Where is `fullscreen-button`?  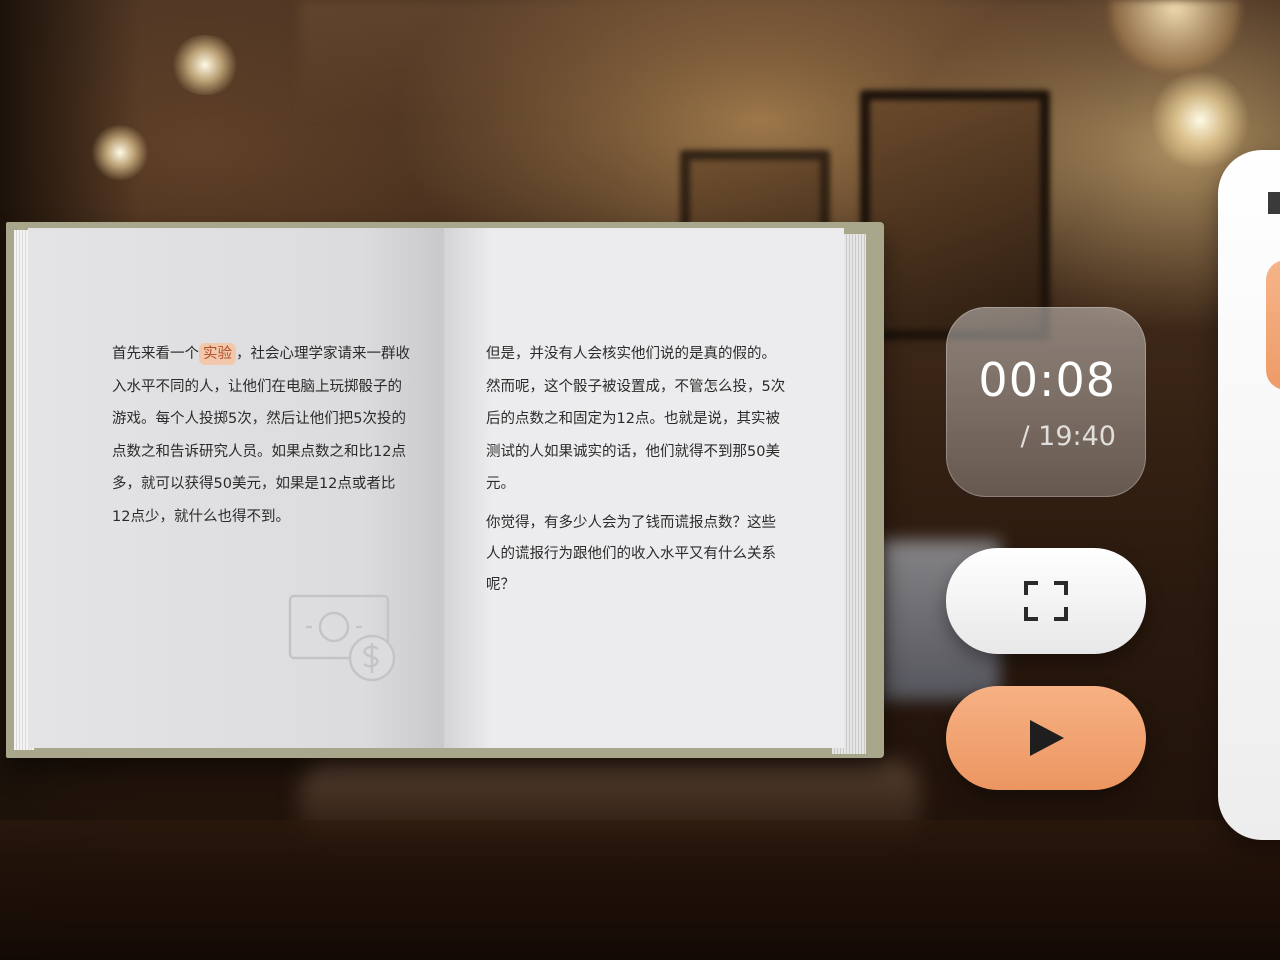
fullscreen-button is located at coordinates (1046, 601).